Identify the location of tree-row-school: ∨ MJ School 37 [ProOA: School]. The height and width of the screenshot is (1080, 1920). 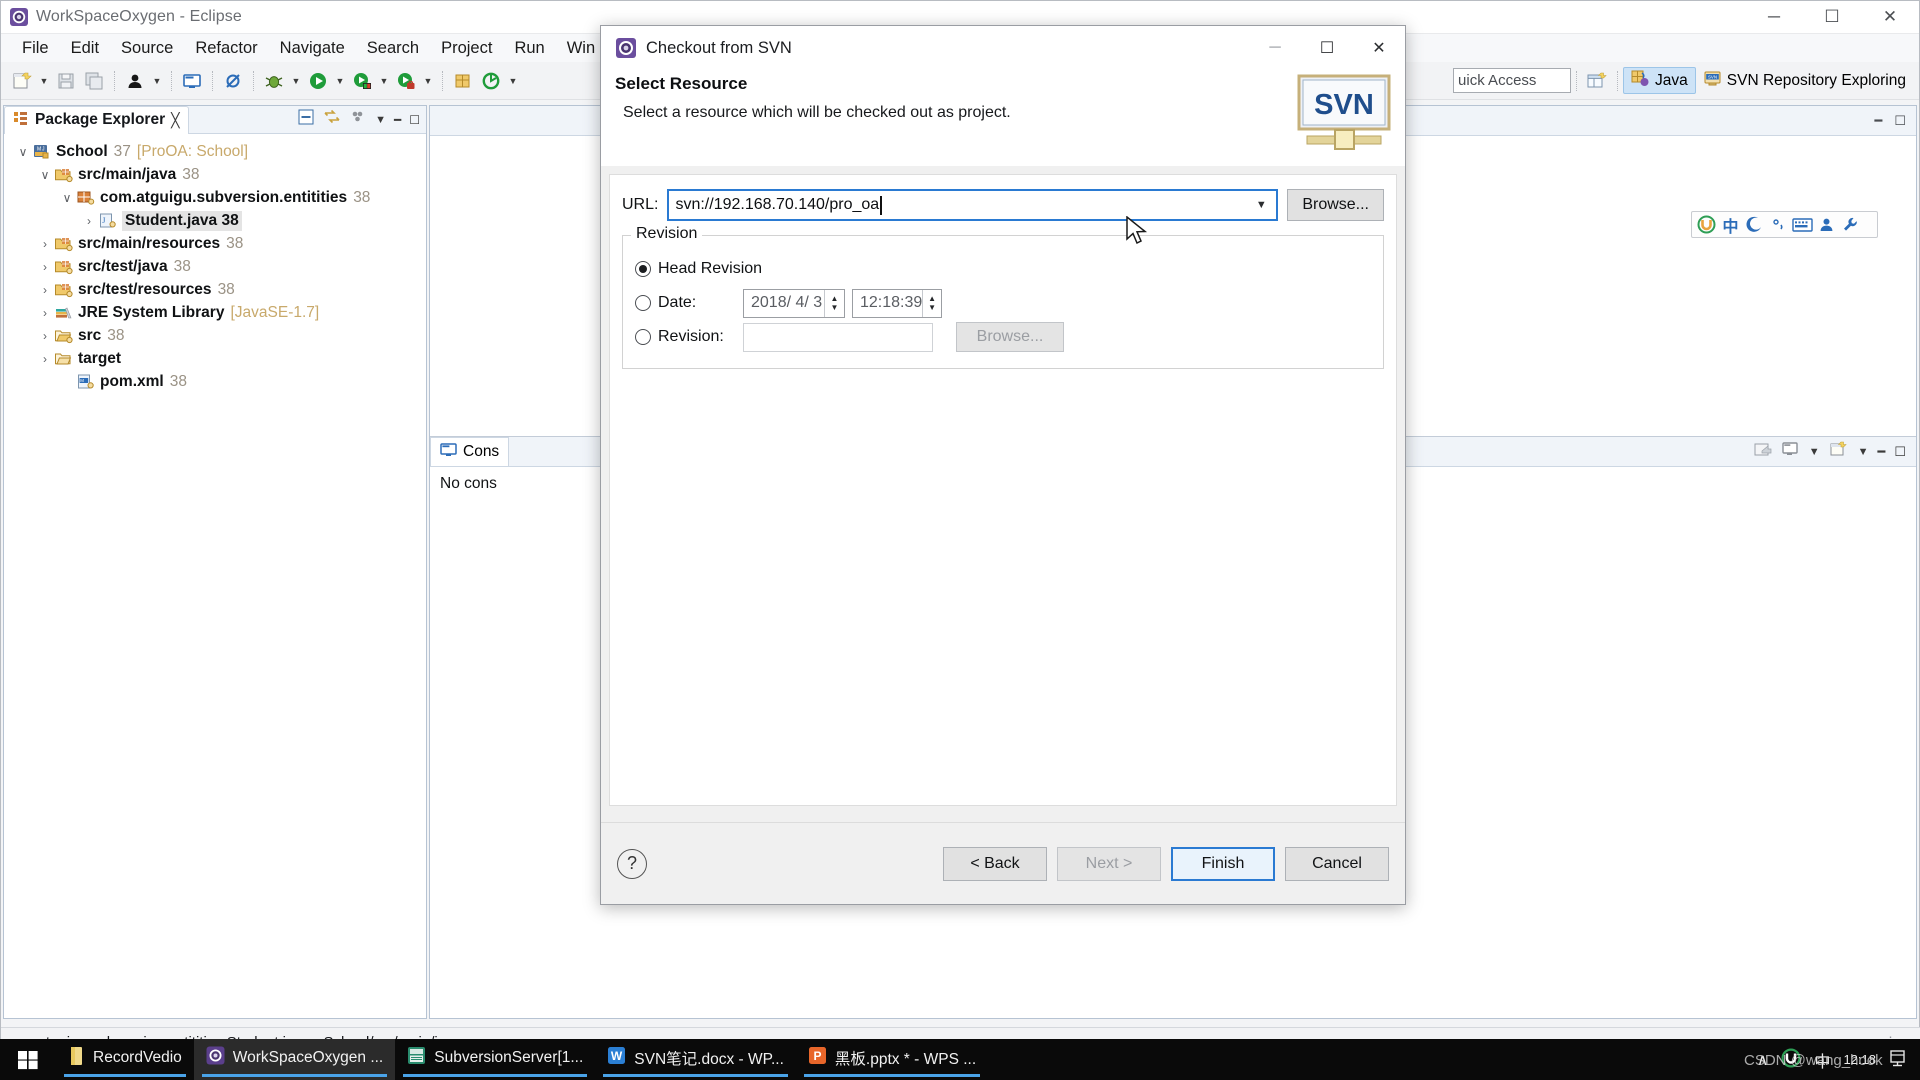
(215, 151).